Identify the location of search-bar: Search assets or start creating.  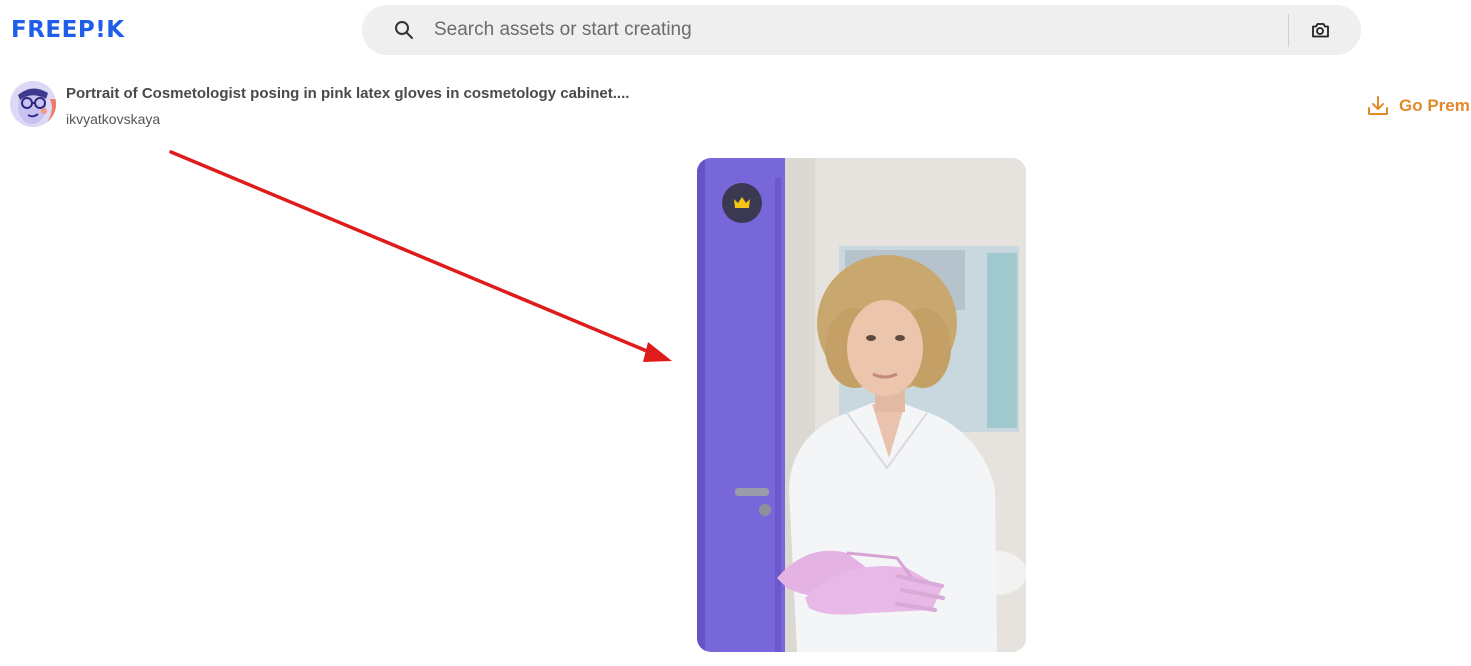
(861, 30).